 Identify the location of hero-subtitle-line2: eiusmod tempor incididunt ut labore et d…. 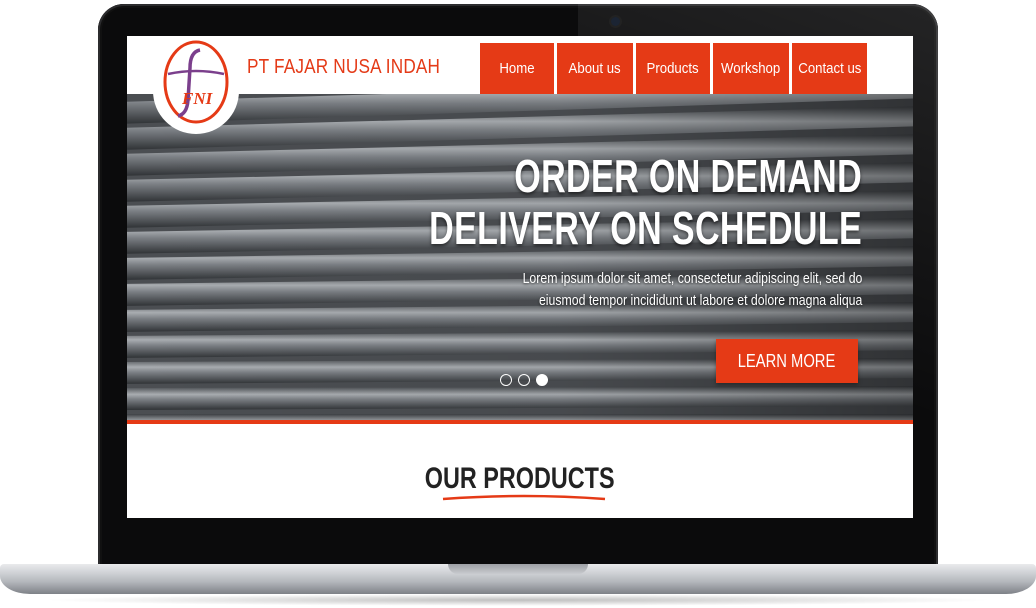
(700, 300).